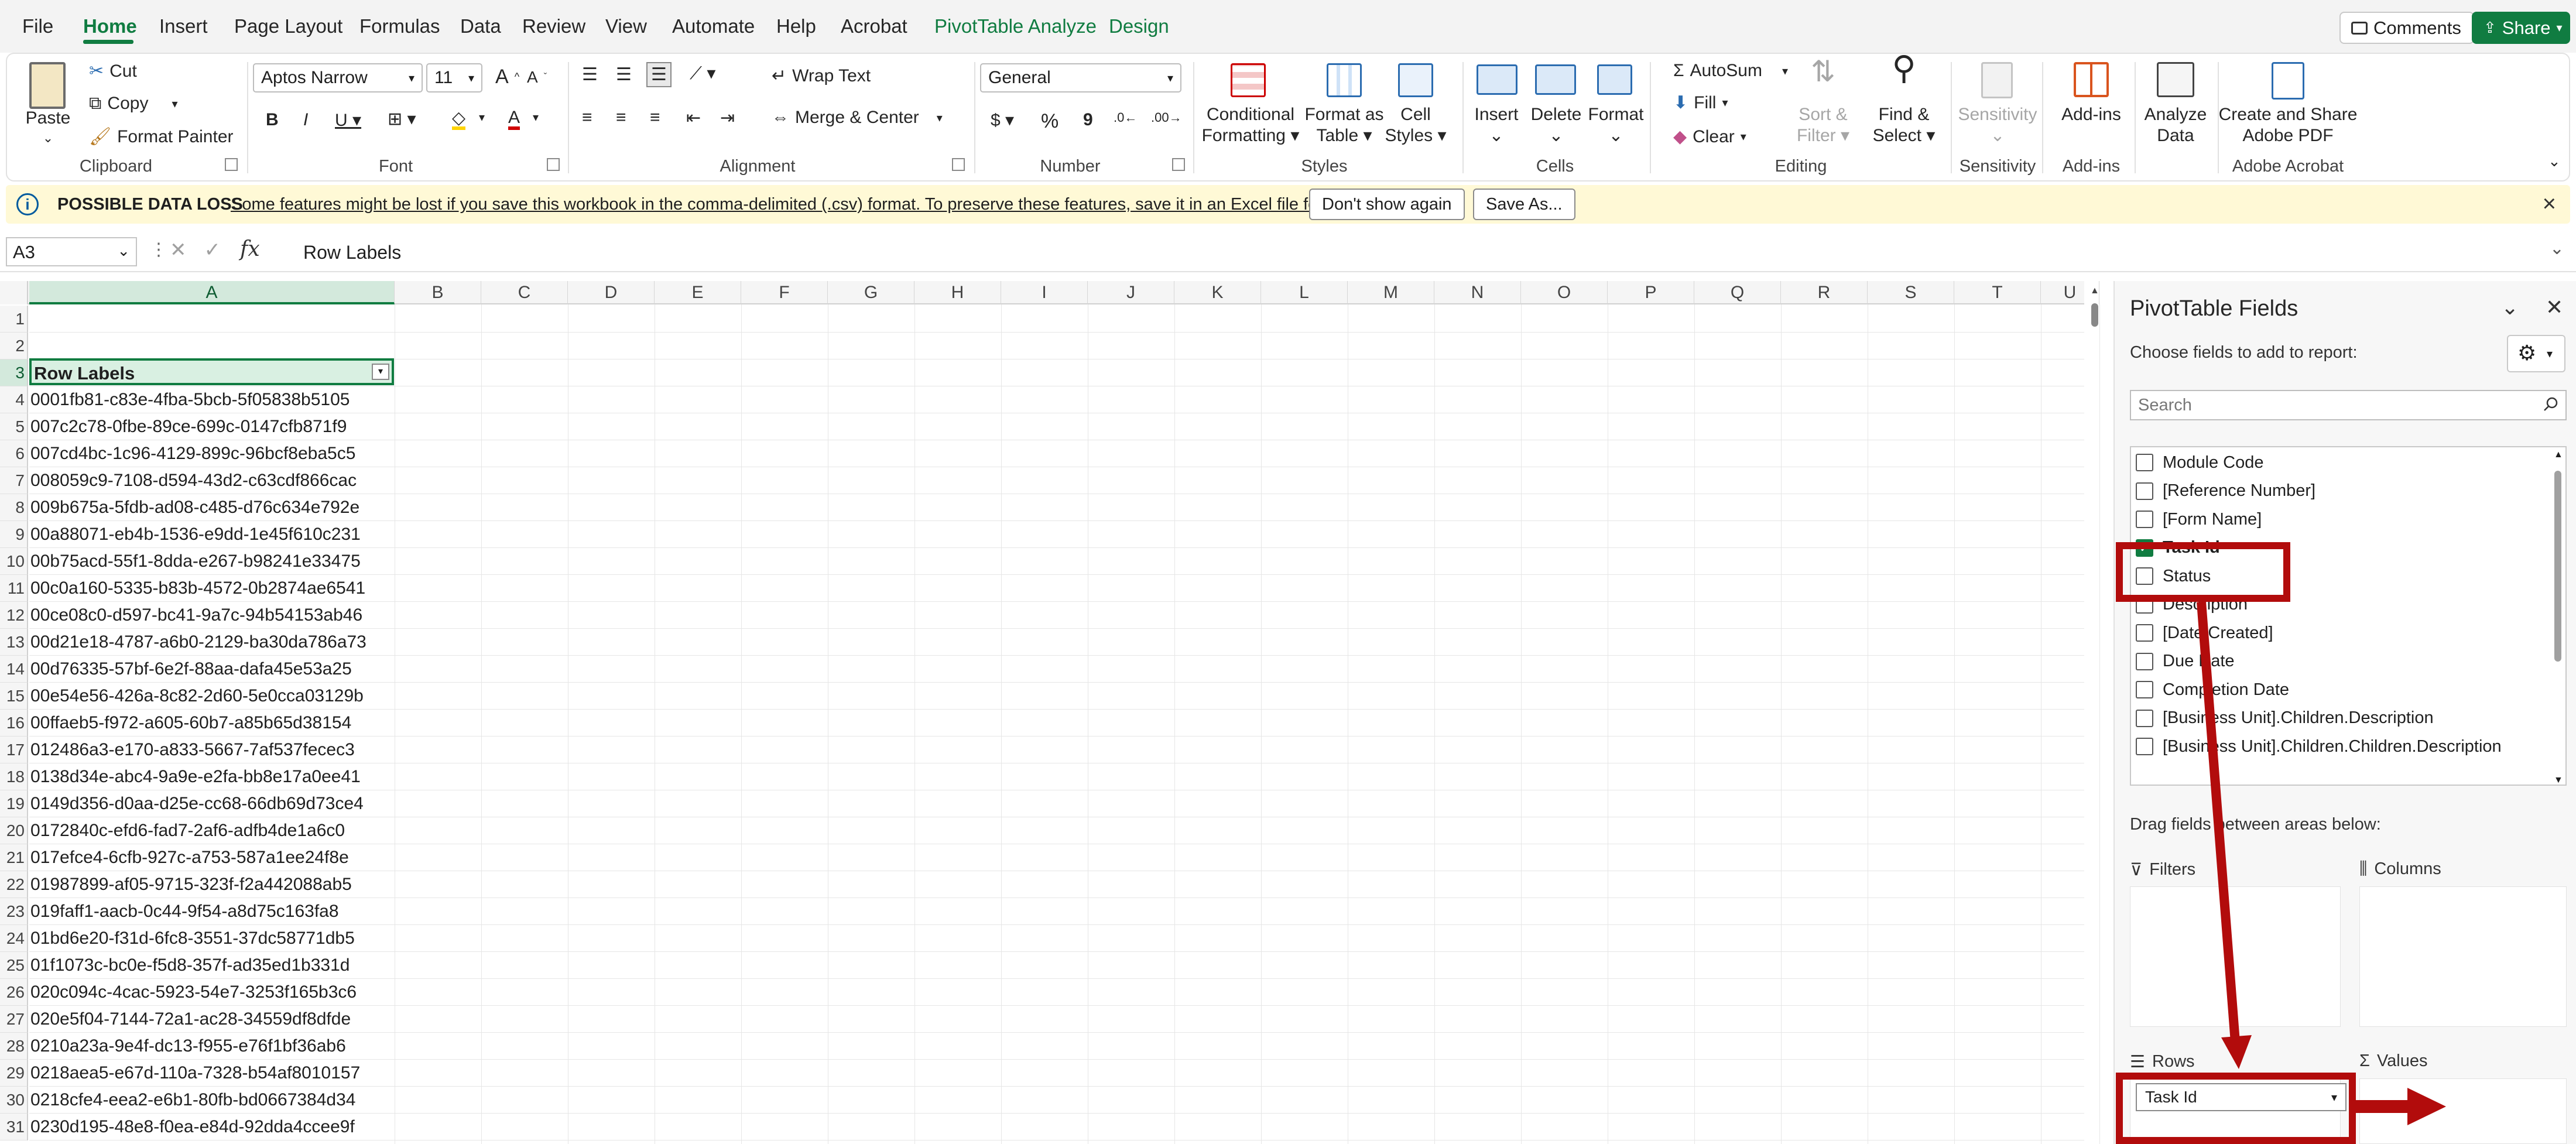 This screenshot has height=1144, width=2576. What do you see at coordinates (14, 1046) in the screenshot?
I see `row-header-28: 28` at bounding box center [14, 1046].